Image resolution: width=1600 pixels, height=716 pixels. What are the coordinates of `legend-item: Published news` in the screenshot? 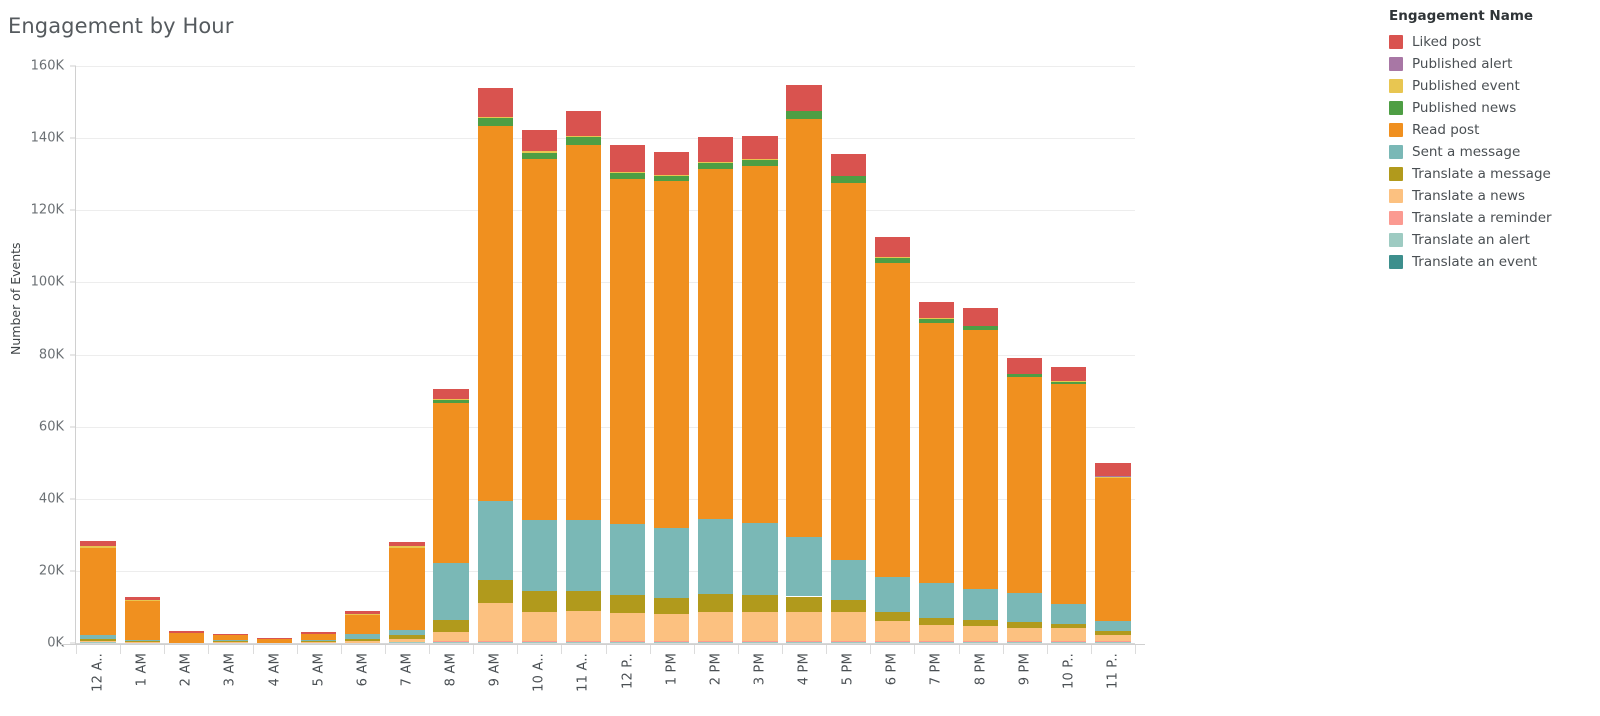 It's located at (1491, 108).